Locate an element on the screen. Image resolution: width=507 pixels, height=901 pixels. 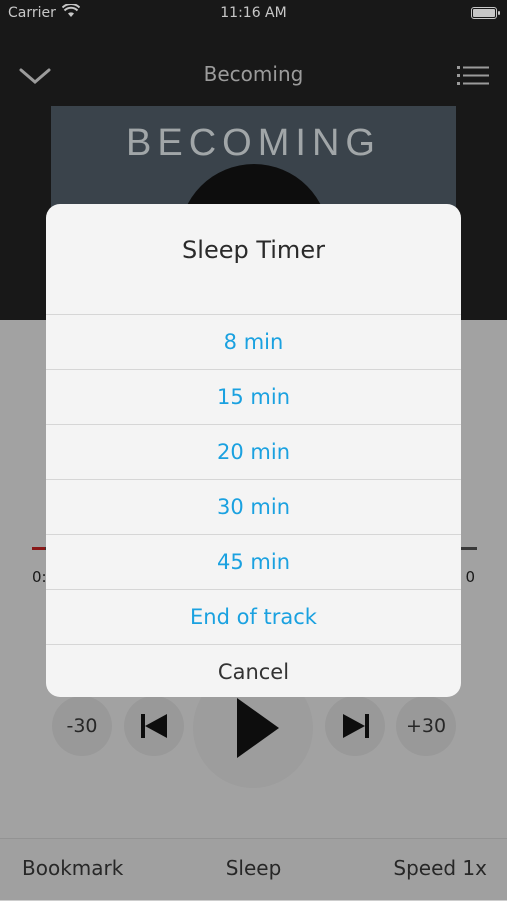
sleep-option-end-of-track: End of track is located at coordinates (253, 616).